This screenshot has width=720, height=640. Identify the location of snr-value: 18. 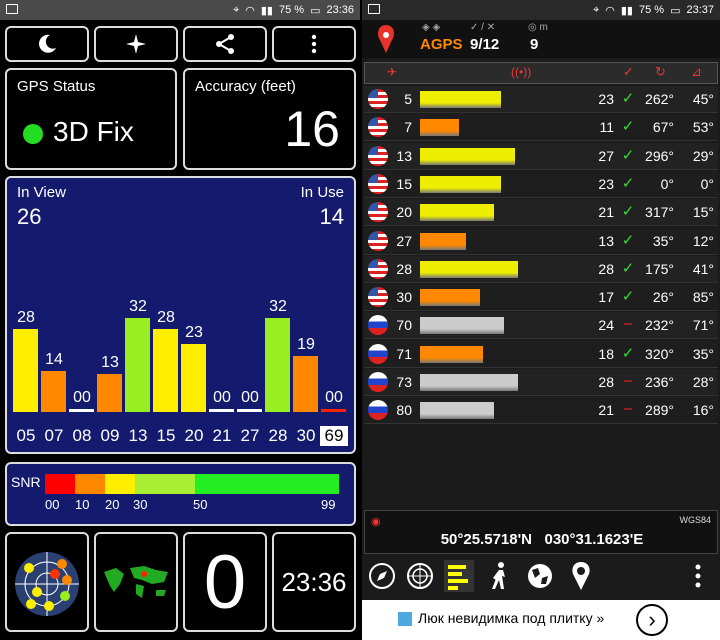
(606, 353).